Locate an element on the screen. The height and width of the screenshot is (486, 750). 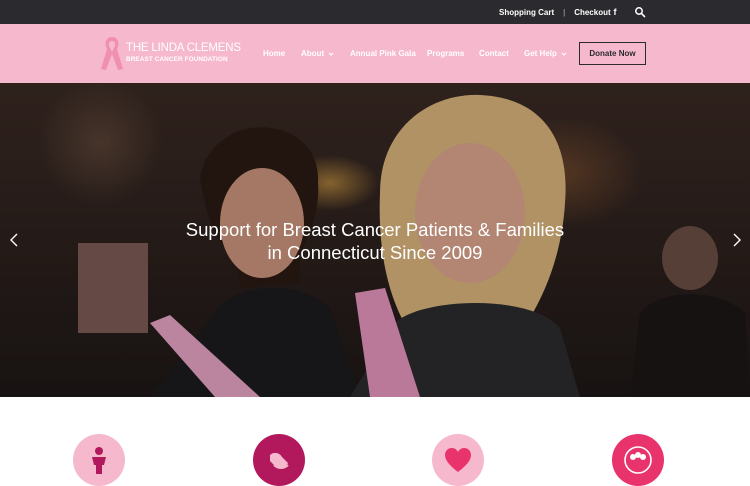
nav-item-contact: Contact is located at coordinates (494, 53).